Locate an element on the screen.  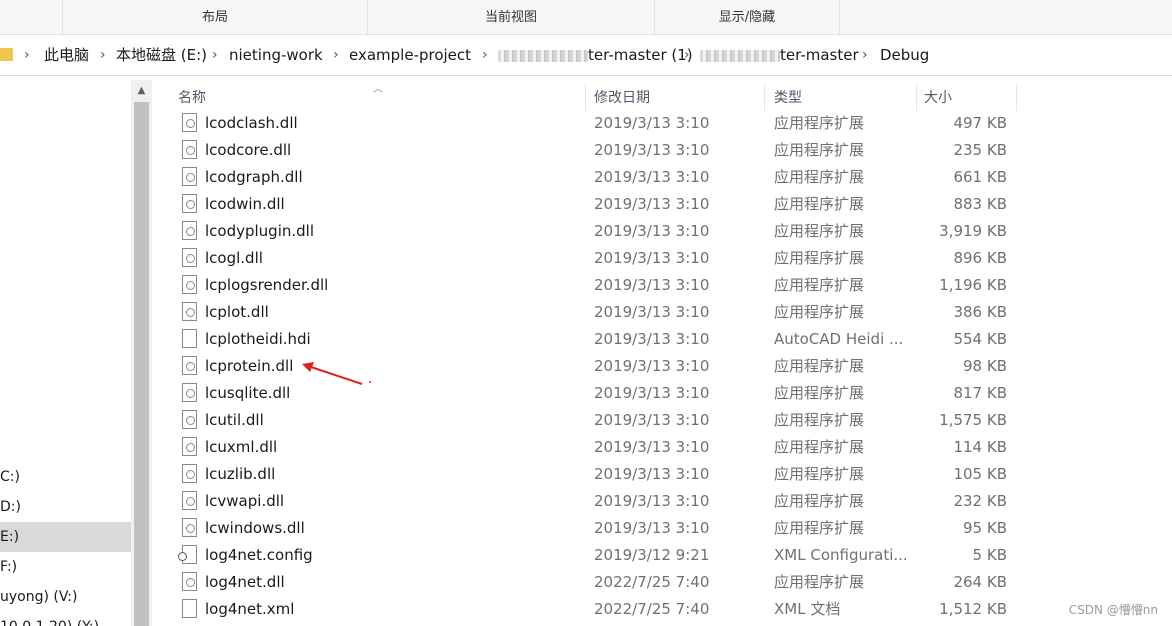
breadcrumb-master: ter-master is located at coordinates (779, 55).